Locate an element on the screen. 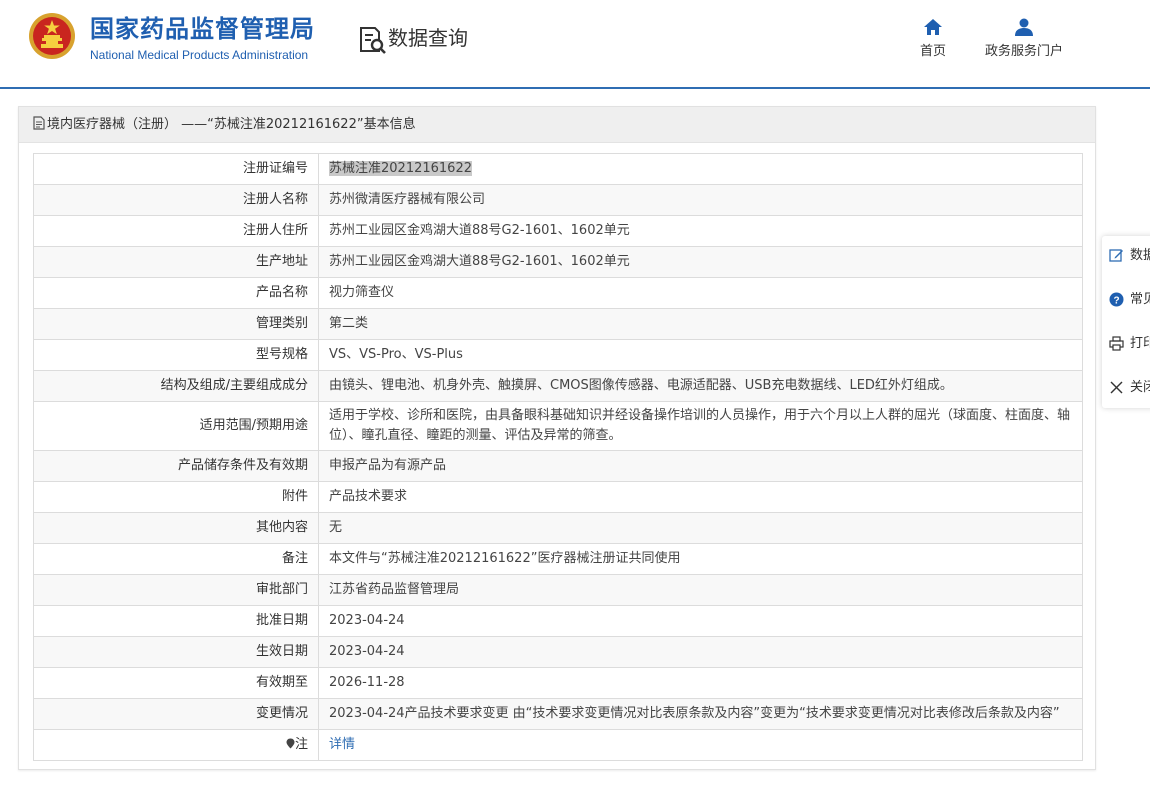  nav-home: 首页 is located at coordinates (933, 38).